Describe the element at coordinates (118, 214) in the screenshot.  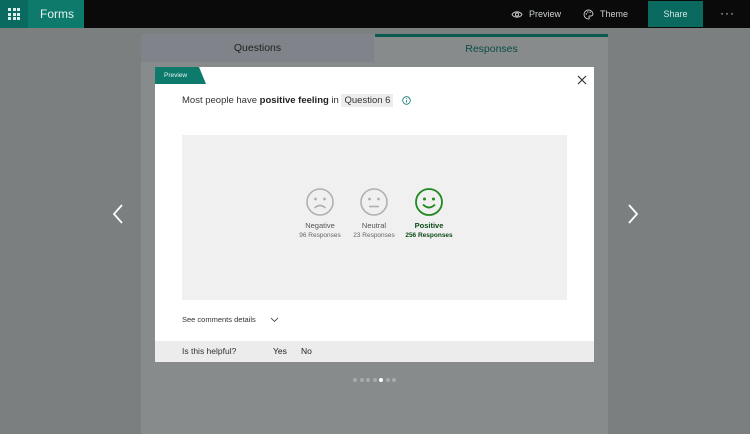
I see `previous-arrow-icon` at that location.